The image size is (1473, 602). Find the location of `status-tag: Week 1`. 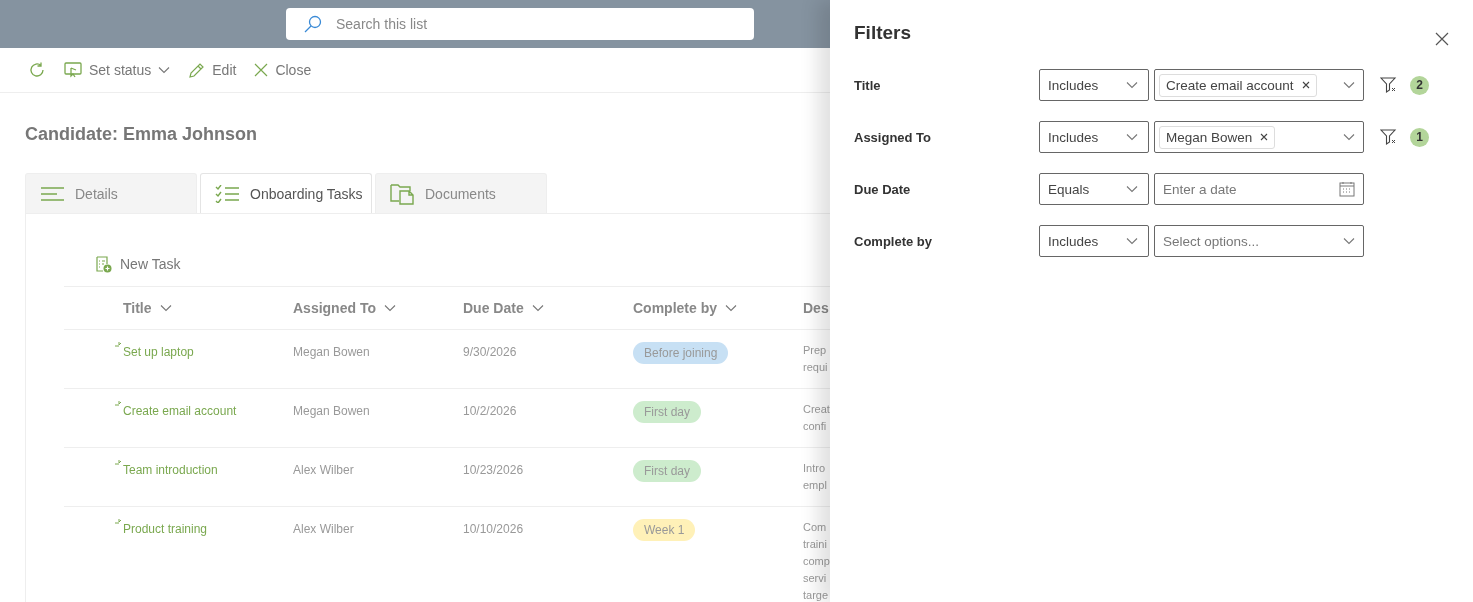

status-tag: Week 1 is located at coordinates (664, 530).